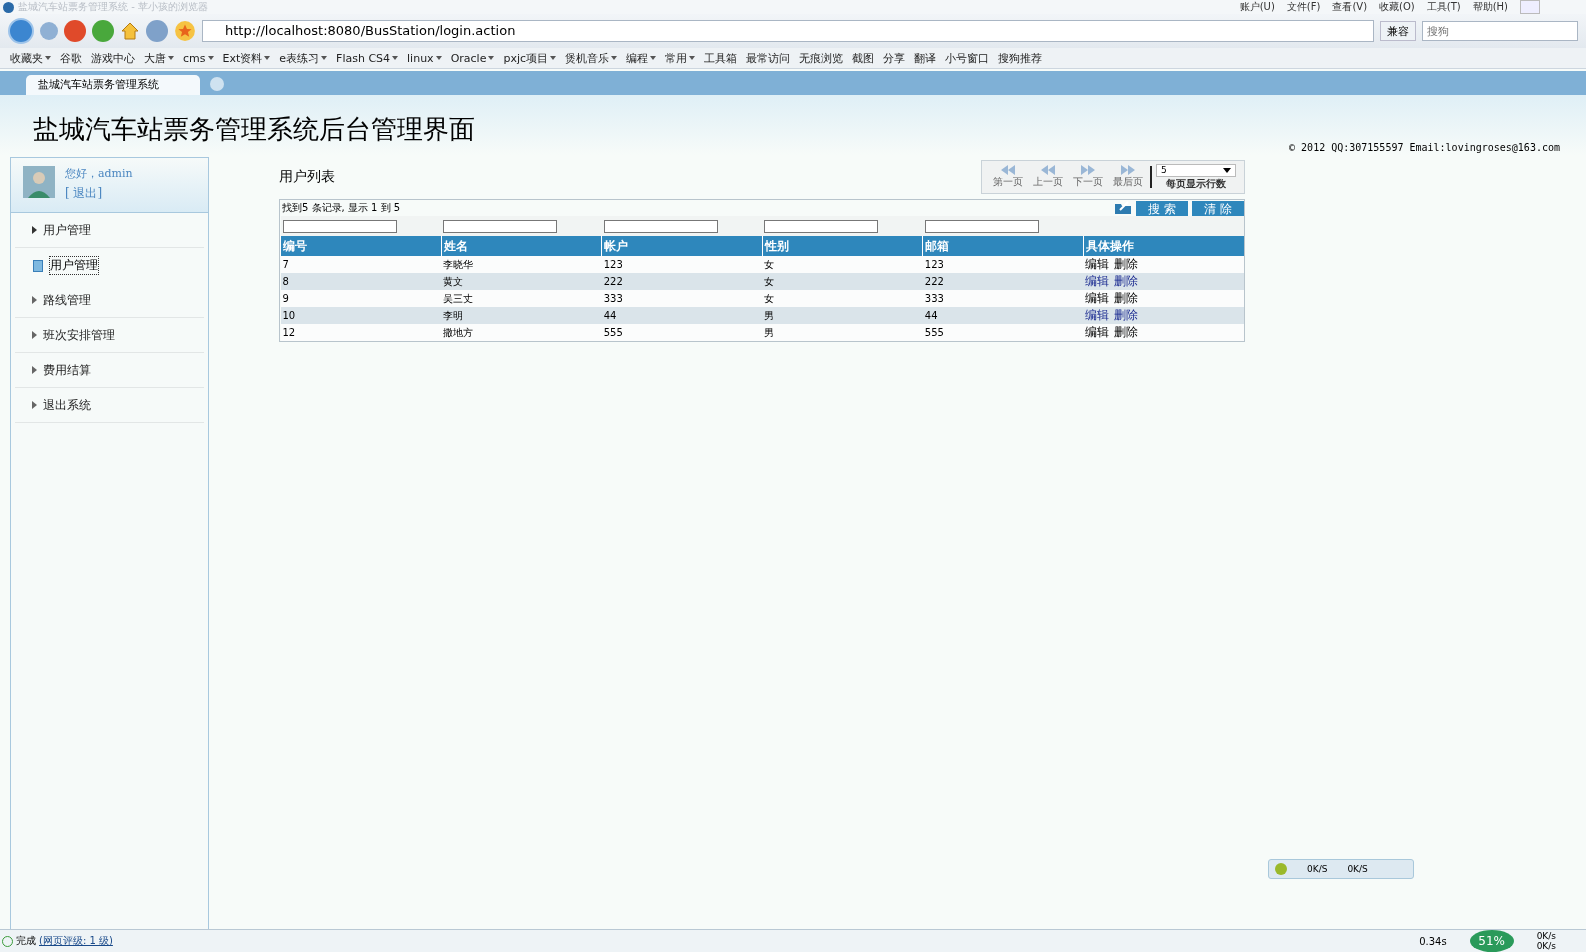 The width and height of the screenshot is (1586, 952). Describe the element at coordinates (967, 58) in the screenshot. I see `toolbar-item: 小号窗口` at that location.